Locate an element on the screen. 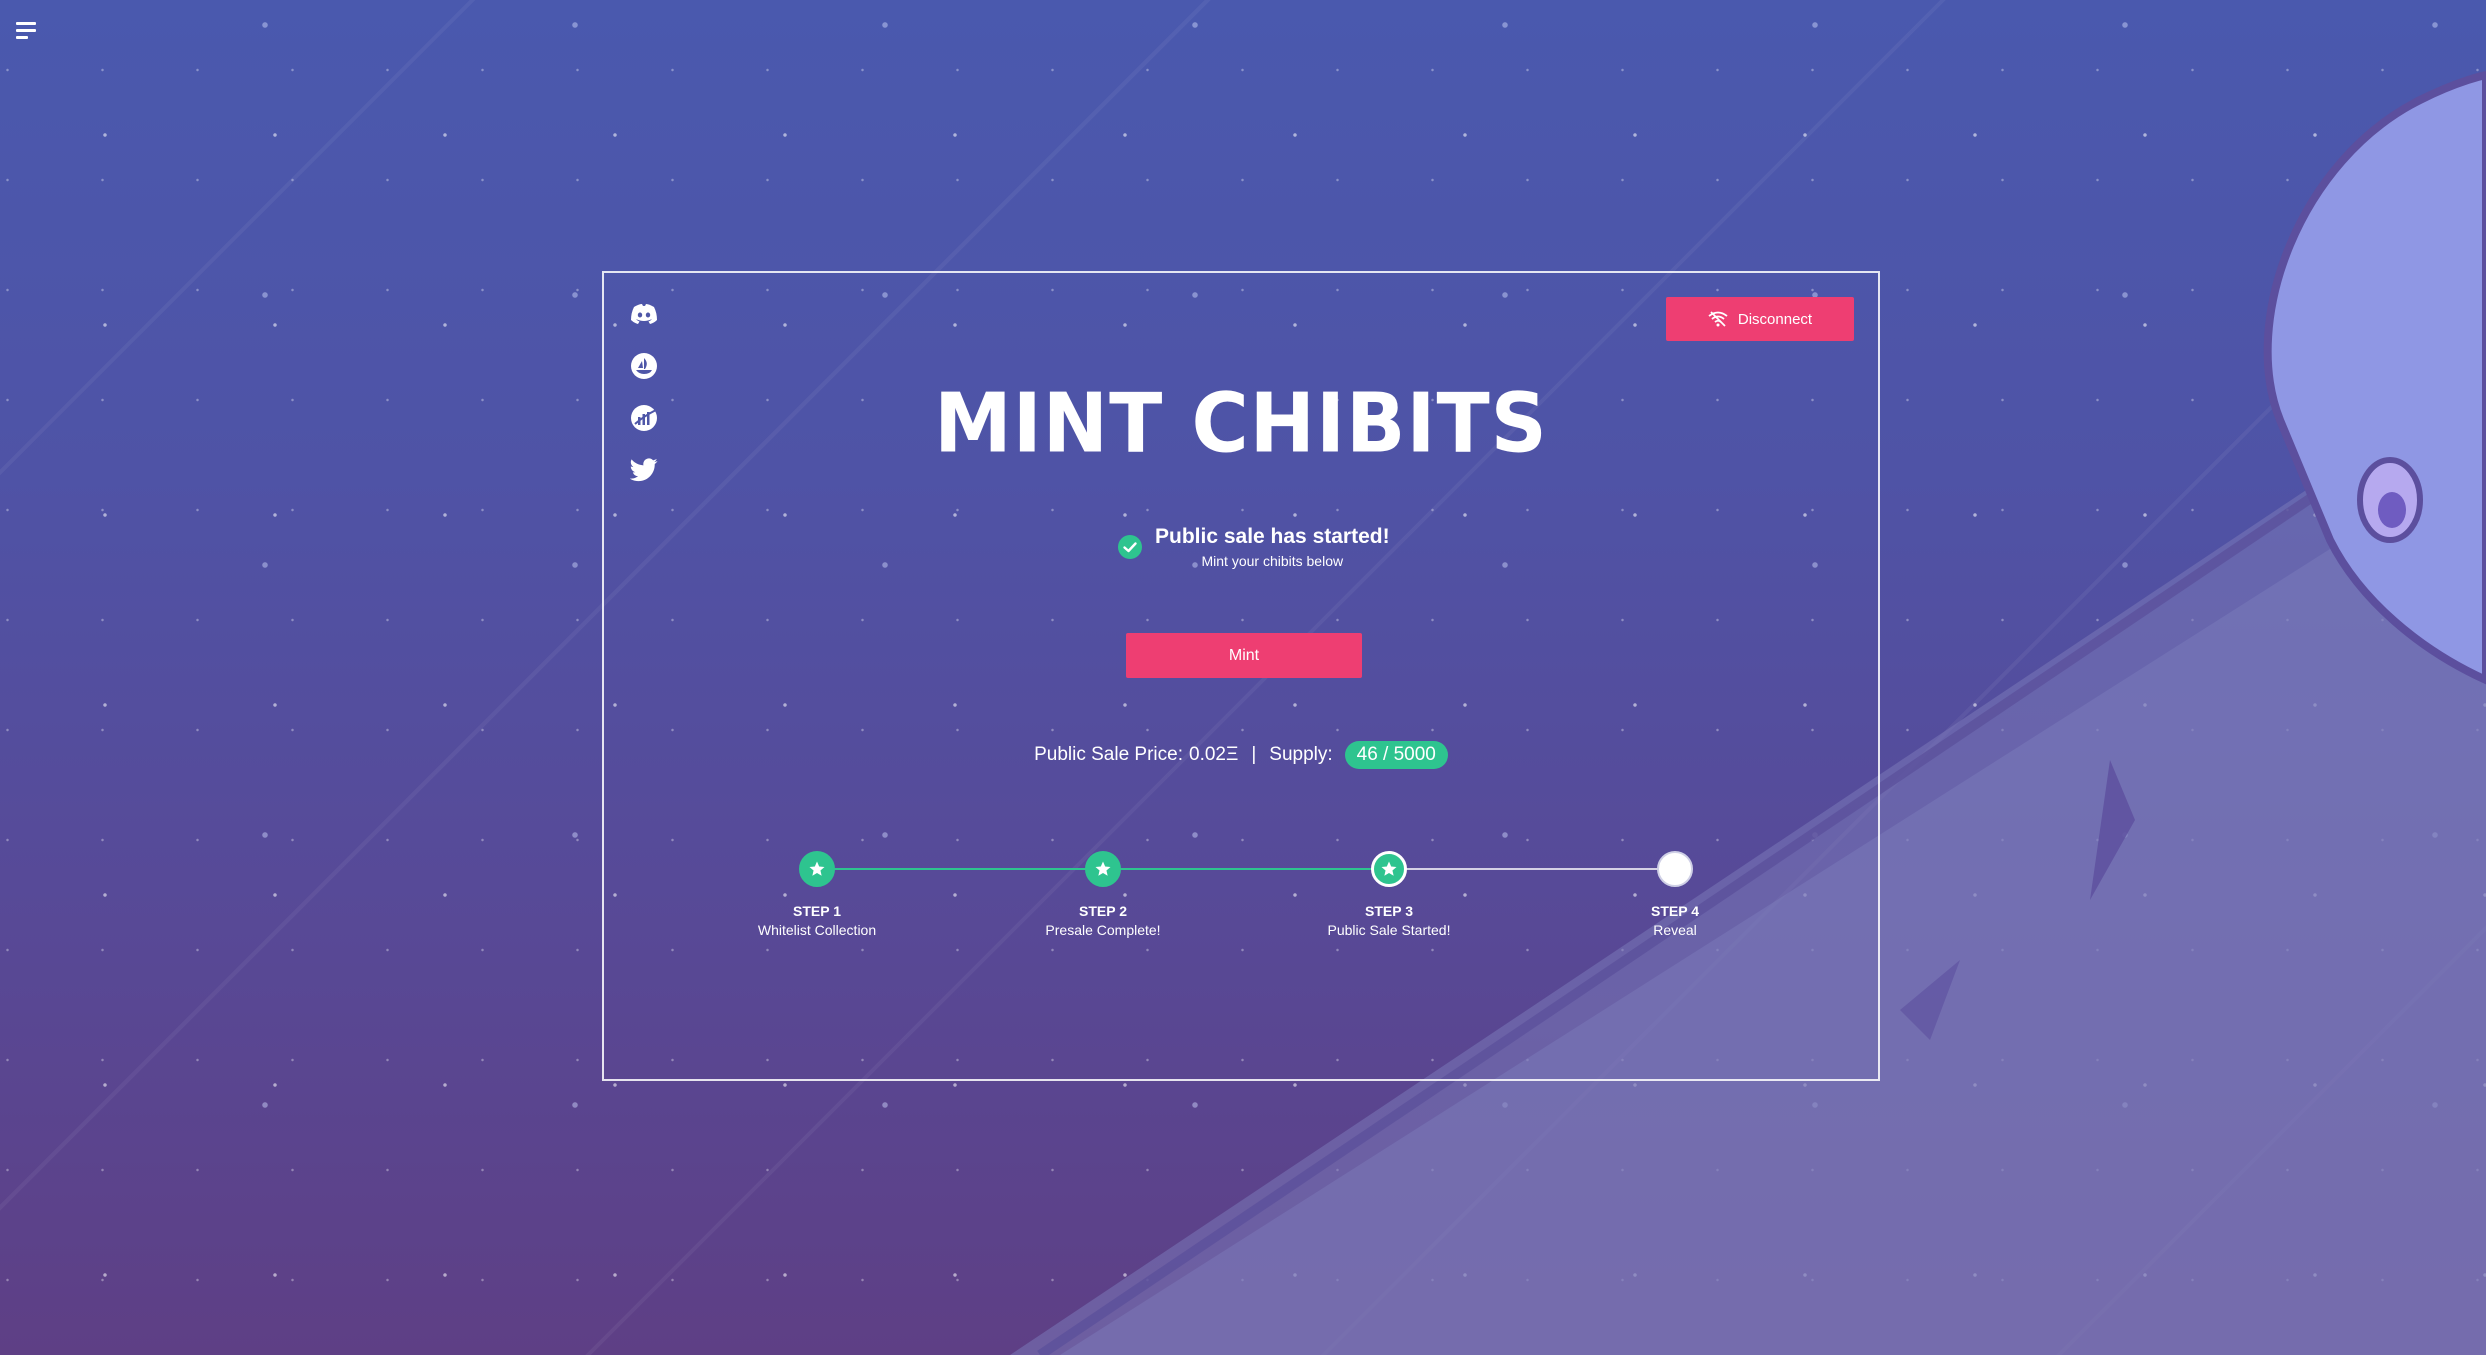 The width and height of the screenshot is (2486, 1355). step-number: STEP 2 is located at coordinates (1103, 911).